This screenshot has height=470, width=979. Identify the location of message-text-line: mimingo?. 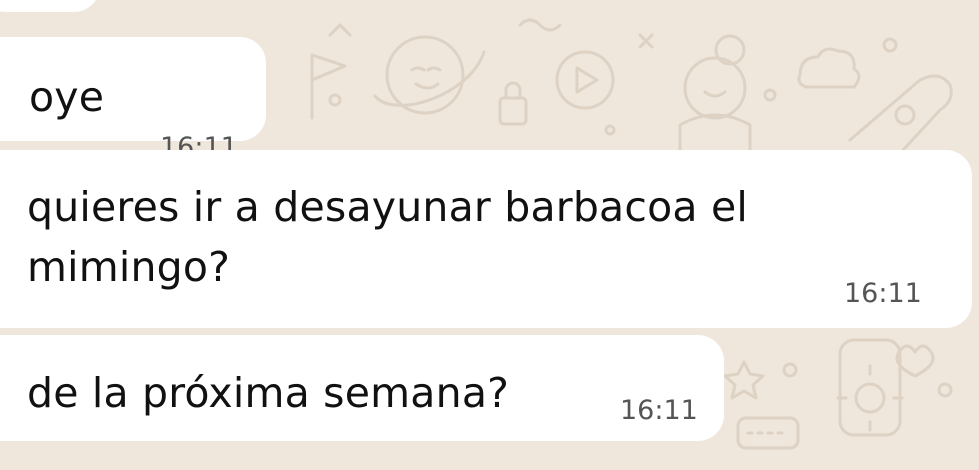
(129, 267).